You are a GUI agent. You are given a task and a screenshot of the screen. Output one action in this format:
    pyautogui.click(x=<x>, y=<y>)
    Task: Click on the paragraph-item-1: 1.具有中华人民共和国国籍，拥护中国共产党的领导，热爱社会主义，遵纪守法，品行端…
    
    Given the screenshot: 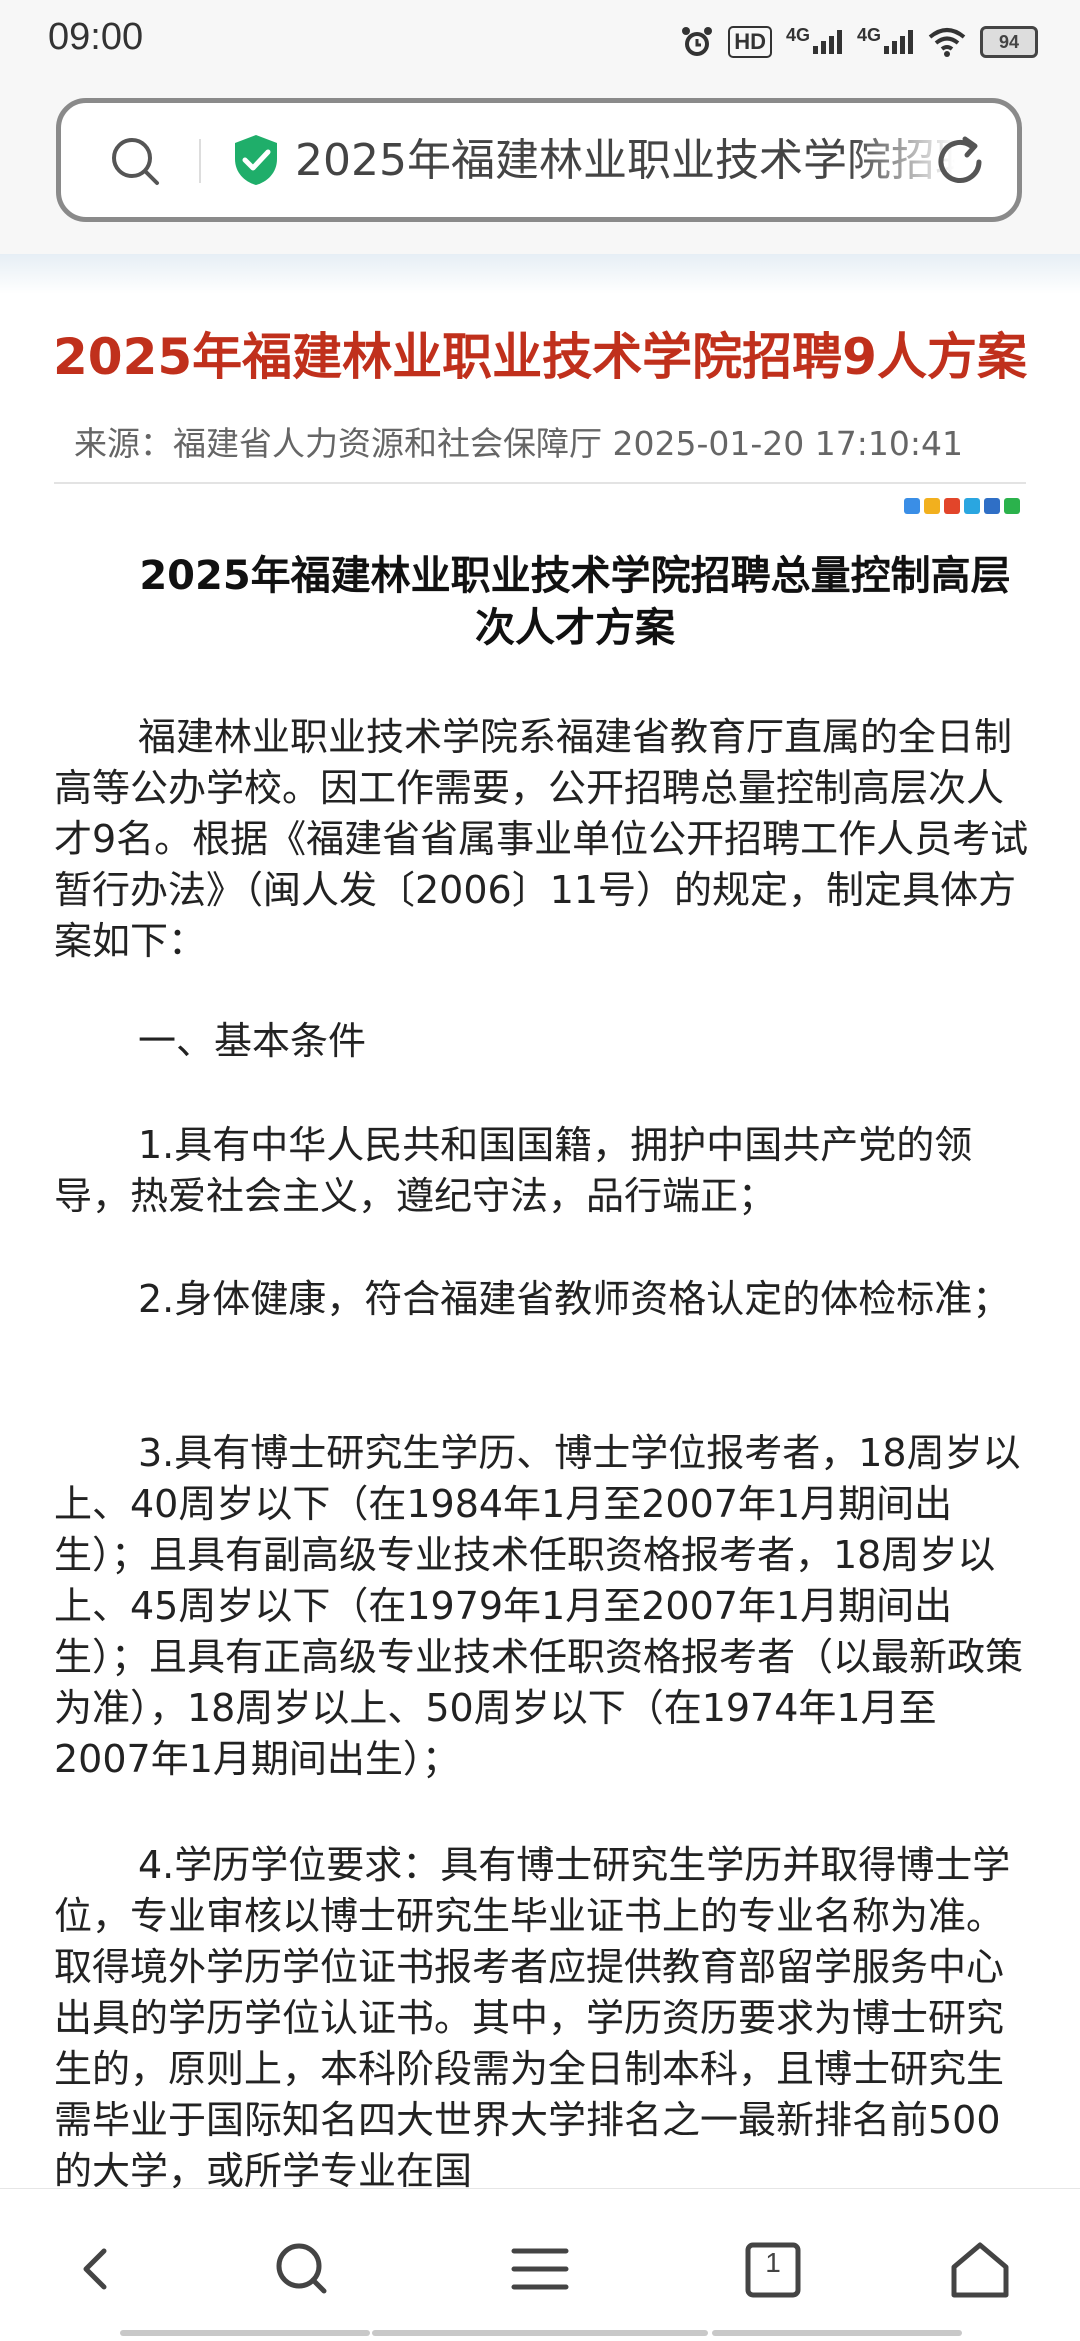 What is the action you would take?
    pyautogui.click(x=543, y=1171)
    